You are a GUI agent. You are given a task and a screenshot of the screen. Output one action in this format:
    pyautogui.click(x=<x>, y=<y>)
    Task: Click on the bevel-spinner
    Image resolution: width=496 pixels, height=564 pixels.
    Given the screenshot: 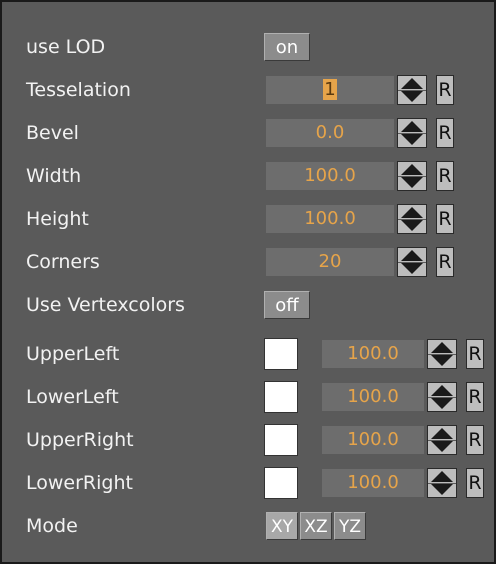 What is the action you would take?
    pyautogui.click(x=412, y=133)
    